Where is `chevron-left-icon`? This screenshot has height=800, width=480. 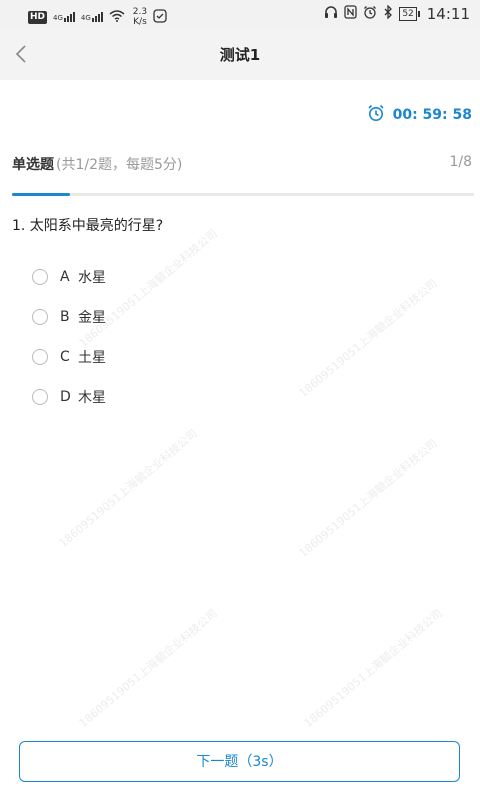
chevron-left-icon is located at coordinates (20, 54).